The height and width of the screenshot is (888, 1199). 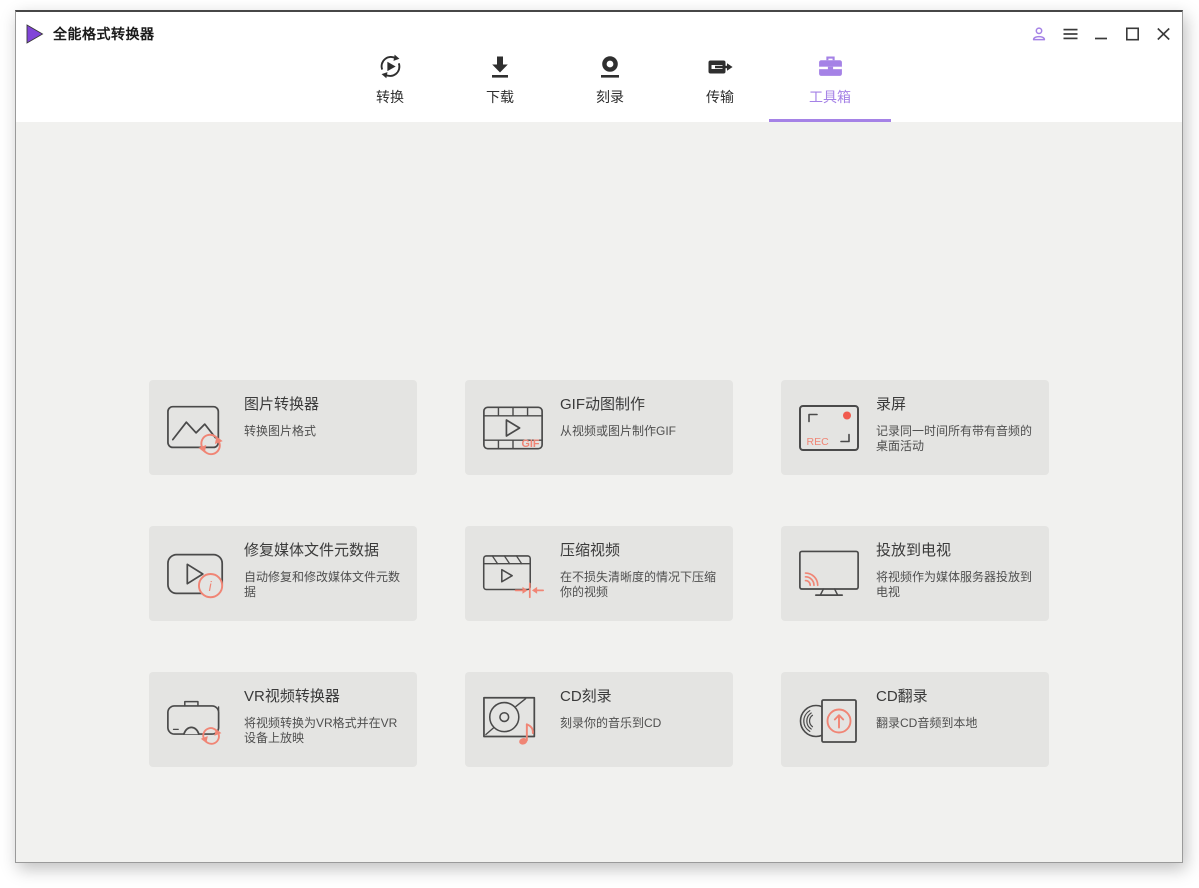 What do you see at coordinates (954, 438) in the screenshot?
I see `tool-desc: 记录同一时间所有带有音频的桌面活动` at bounding box center [954, 438].